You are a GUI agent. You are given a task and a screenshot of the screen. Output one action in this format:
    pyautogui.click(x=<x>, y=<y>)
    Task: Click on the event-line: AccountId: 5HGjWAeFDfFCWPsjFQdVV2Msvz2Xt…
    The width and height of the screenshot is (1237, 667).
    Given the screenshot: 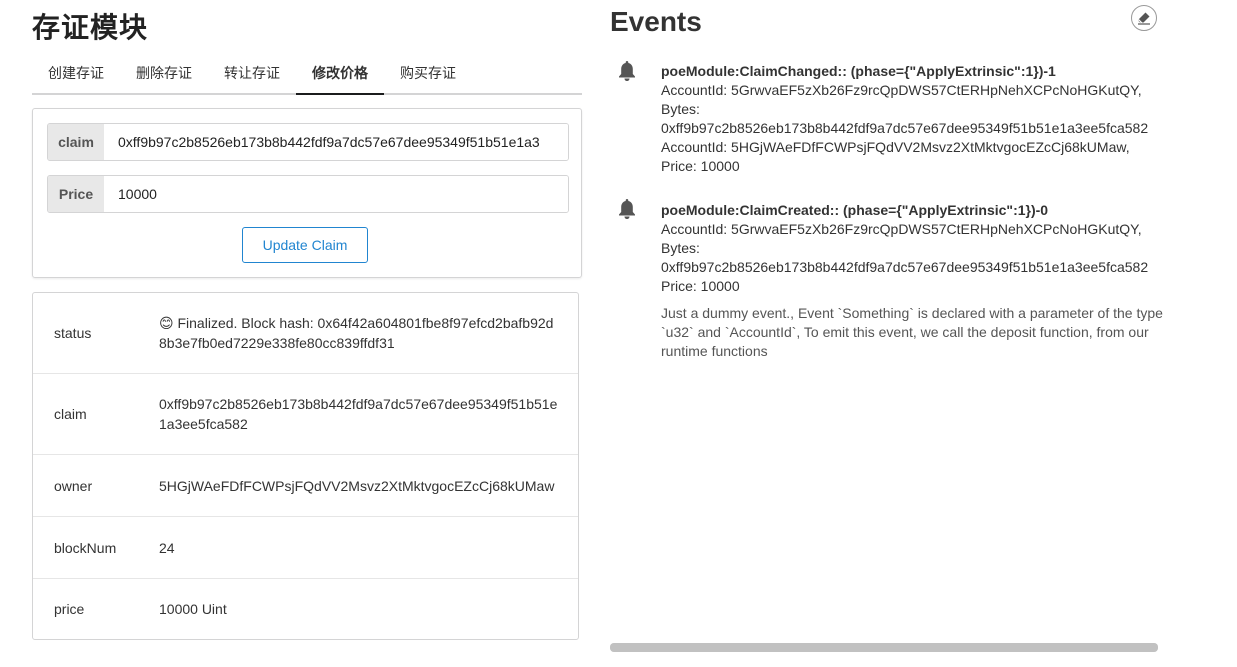 What is the action you would take?
    pyautogui.click(x=895, y=147)
    